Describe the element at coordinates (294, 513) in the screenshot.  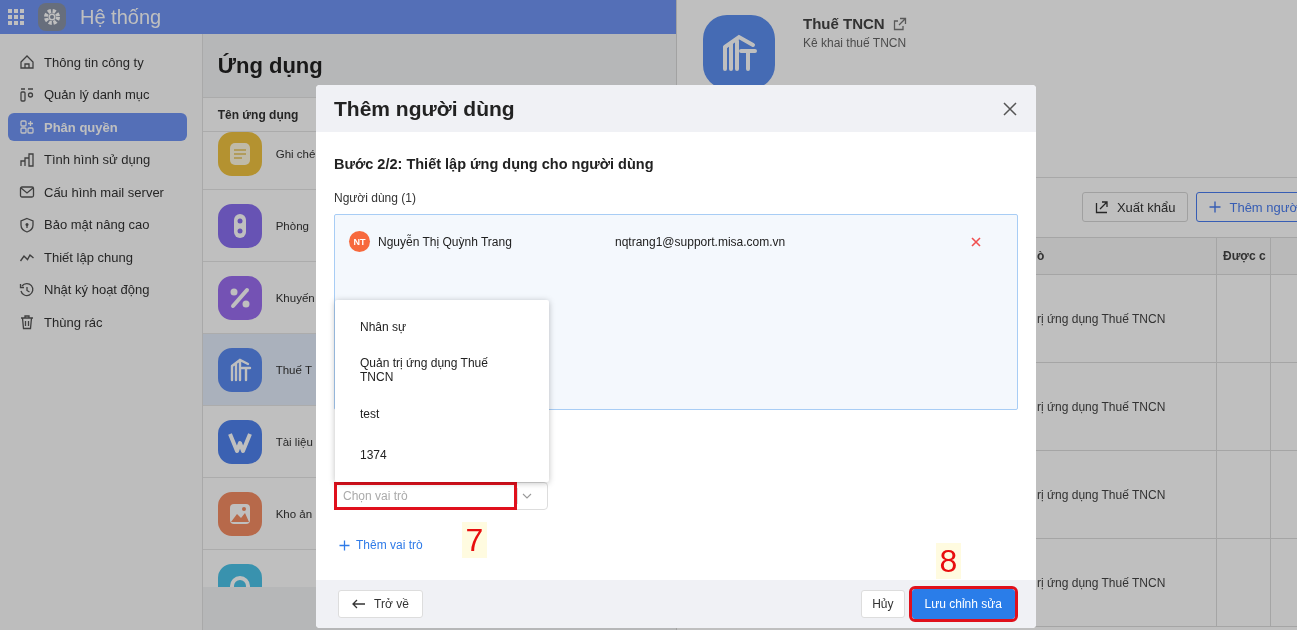
I see `app-name: Kho ản` at that location.